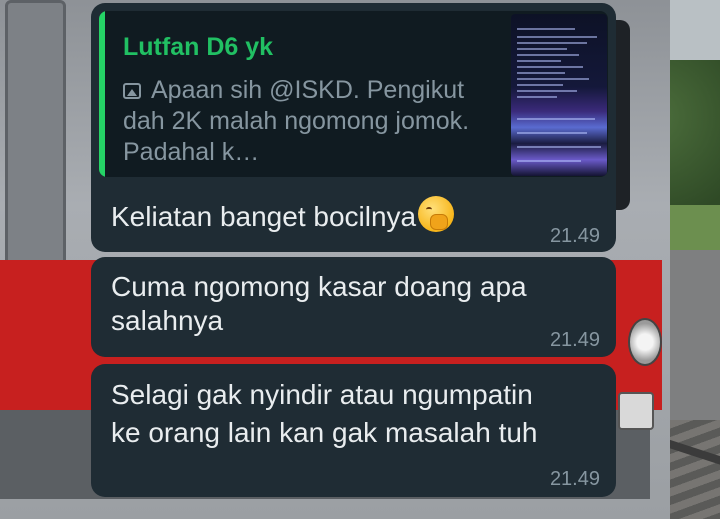  I want to click on quote-accent-bar, so click(102, 94).